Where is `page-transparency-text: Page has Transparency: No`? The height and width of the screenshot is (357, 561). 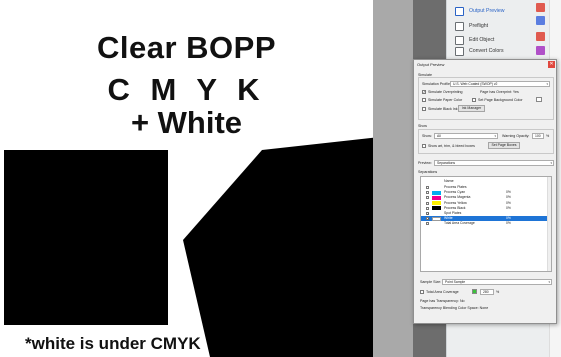
page-transparency-text: Page has Transparency: No is located at coordinates (442, 301).